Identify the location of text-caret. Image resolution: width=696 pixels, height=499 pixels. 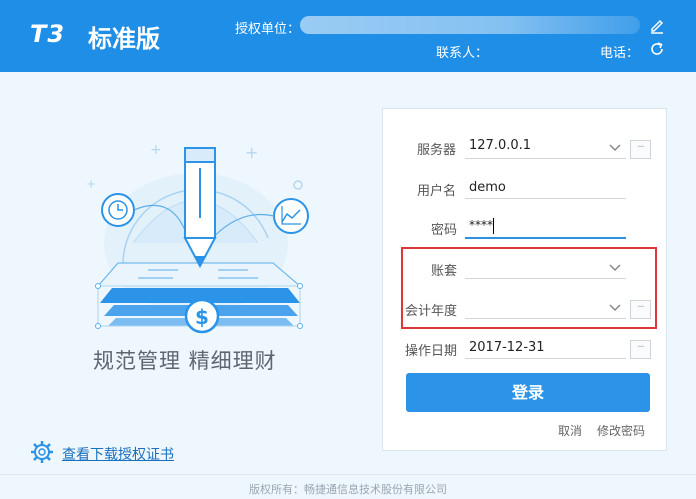
(493, 226).